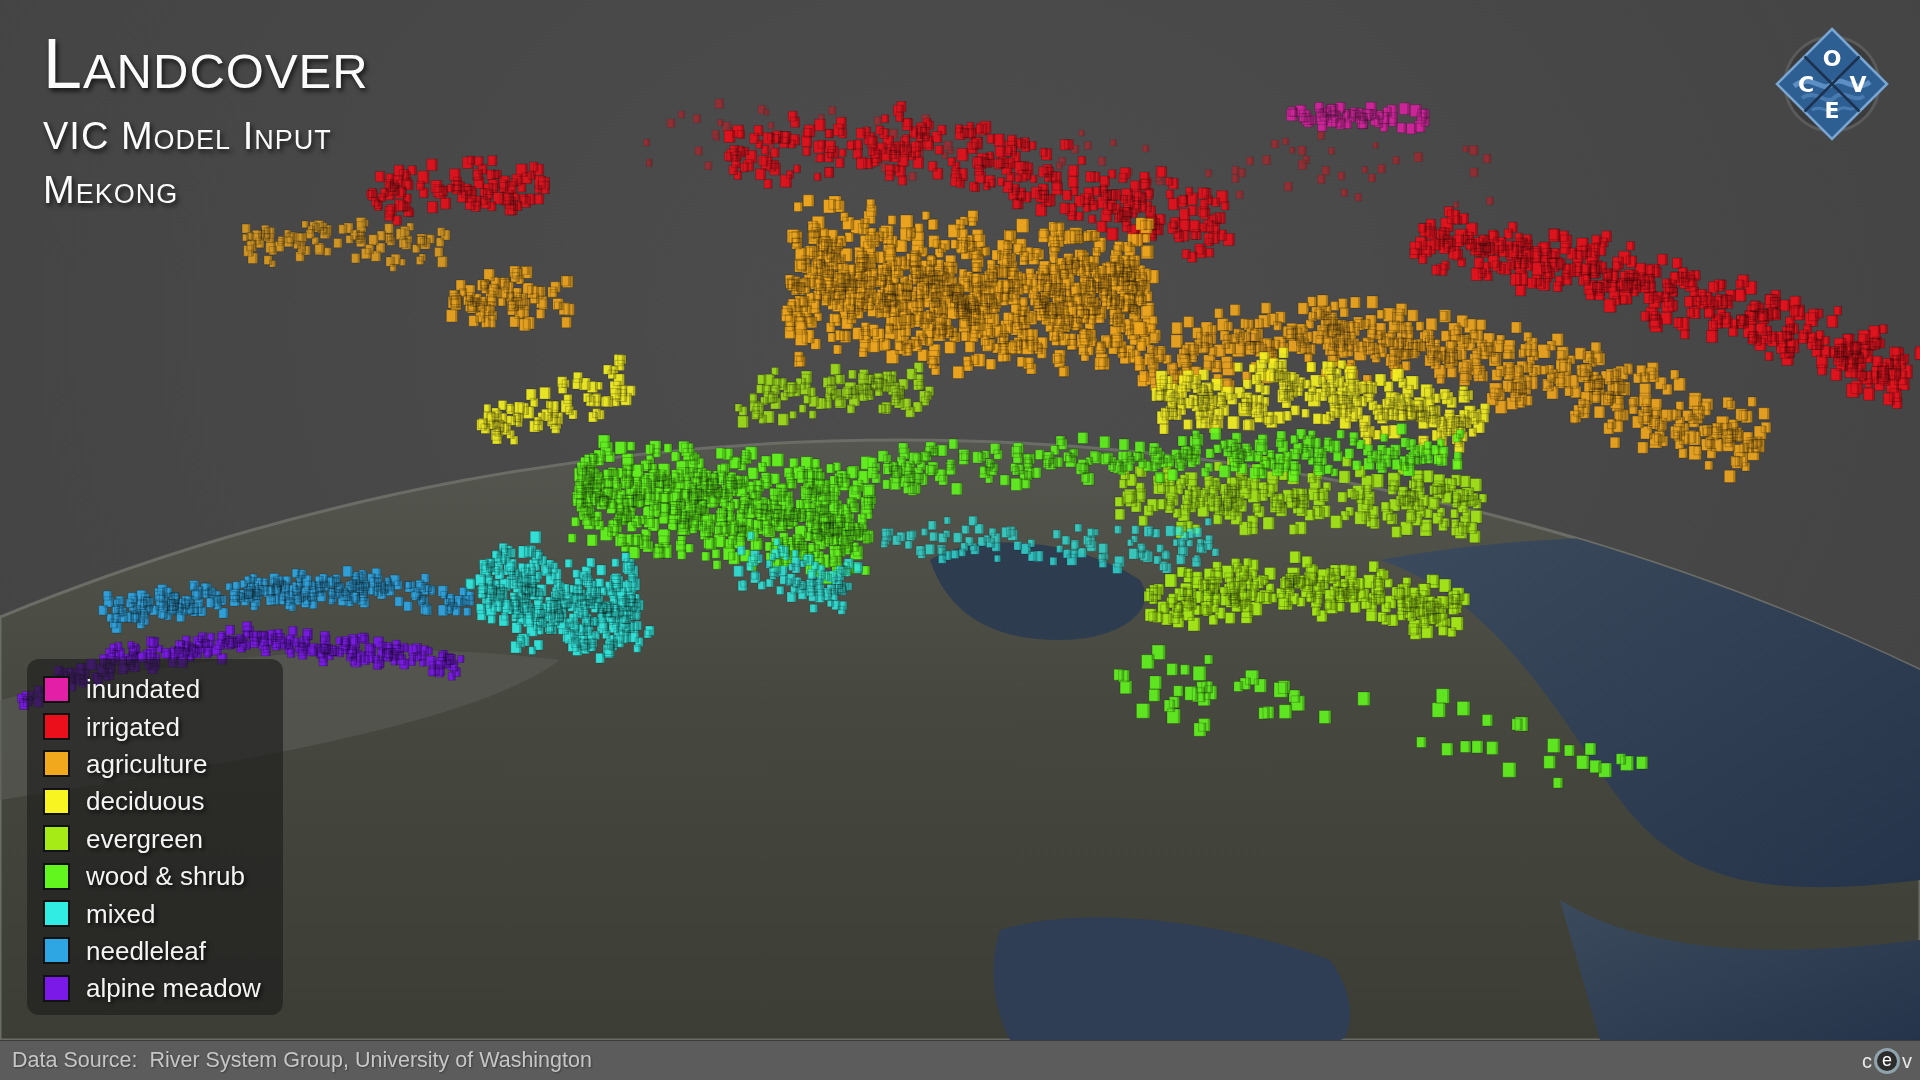  What do you see at coordinates (146, 950) in the screenshot?
I see `legend-label: needleleaf` at bounding box center [146, 950].